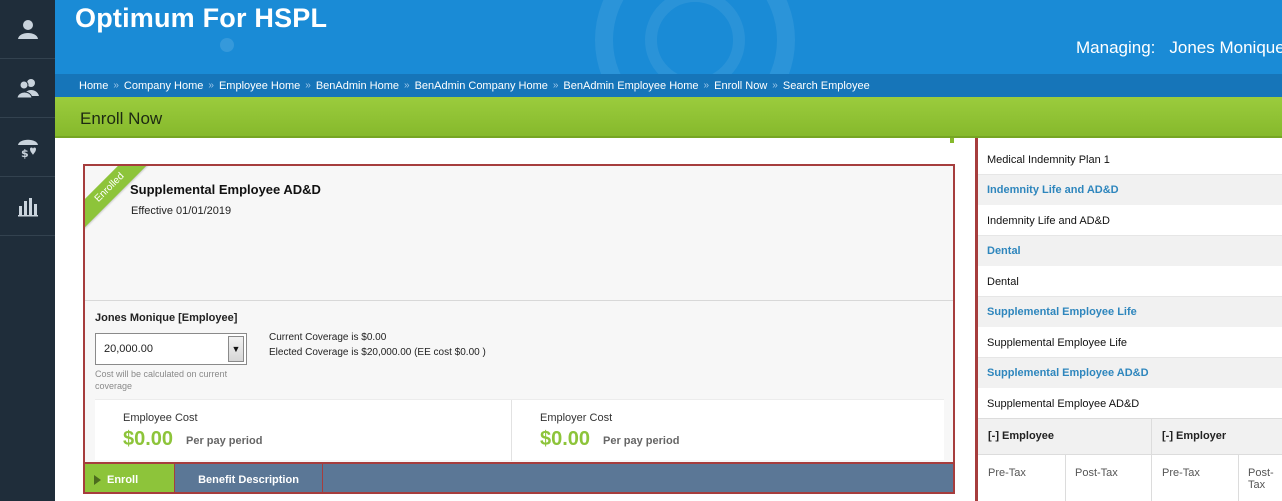  I want to click on card-divider, so click(519, 300).